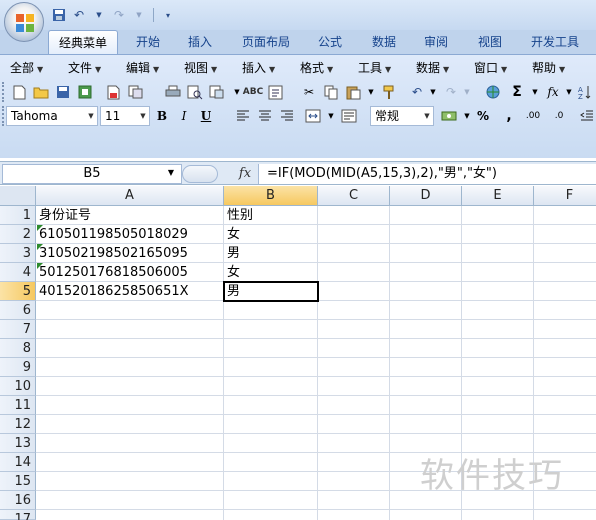 The image size is (596, 520). What do you see at coordinates (200, 68) in the screenshot?
I see `menu-view: 视图 ▼` at bounding box center [200, 68].